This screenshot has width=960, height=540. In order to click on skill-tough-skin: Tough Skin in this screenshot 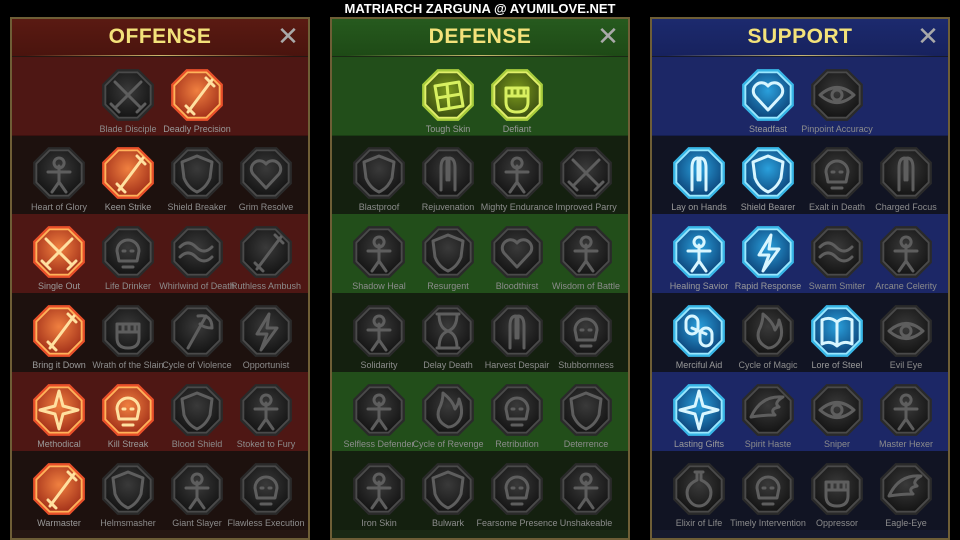, I will do `click(448, 105)`.